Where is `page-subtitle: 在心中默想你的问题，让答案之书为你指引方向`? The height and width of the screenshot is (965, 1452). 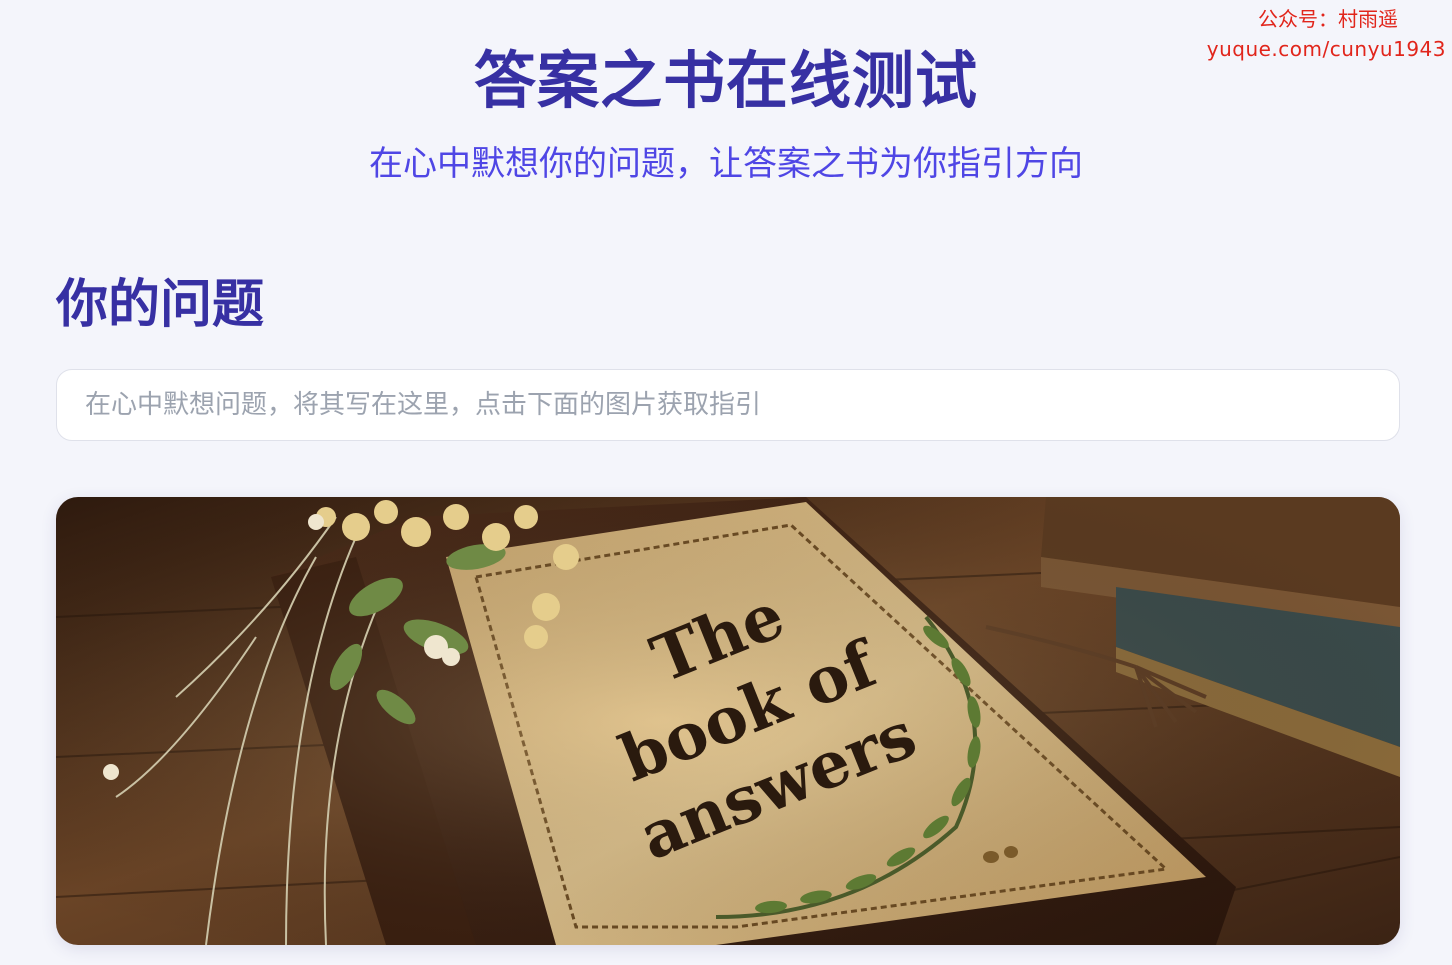 page-subtitle: 在心中默想你的问题，让答案之书为你指引方向 is located at coordinates (726, 164).